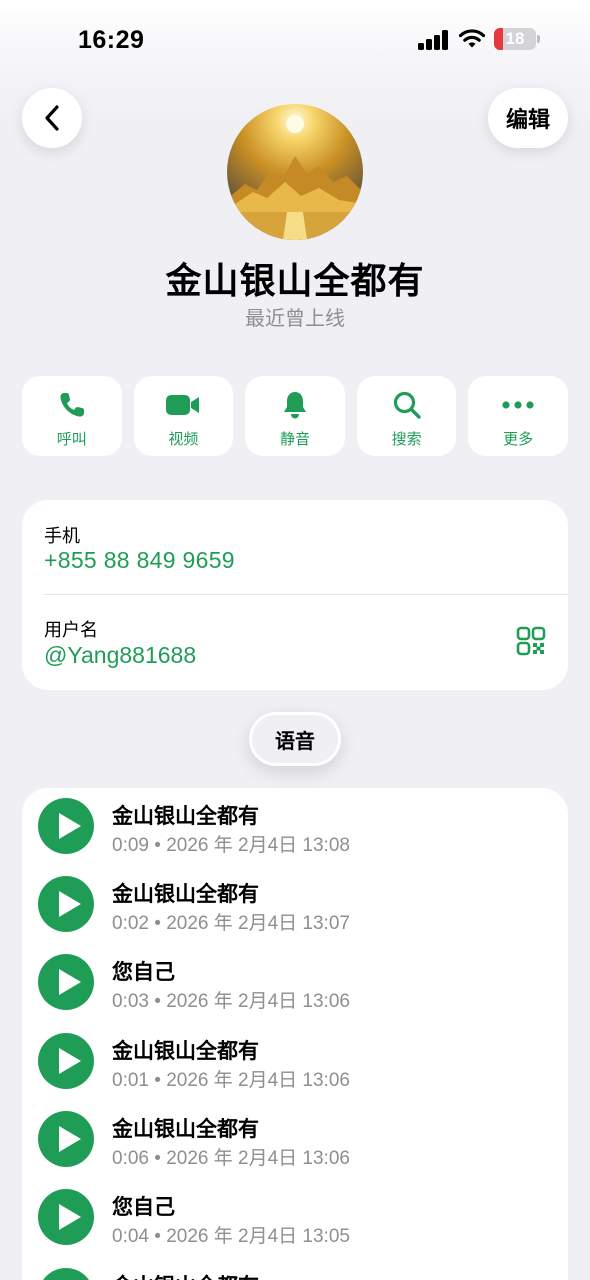  Describe the element at coordinates (231, 923) in the screenshot. I see `voice-meta: 0:02 • 2026 年 2月4日 13:07` at that location.